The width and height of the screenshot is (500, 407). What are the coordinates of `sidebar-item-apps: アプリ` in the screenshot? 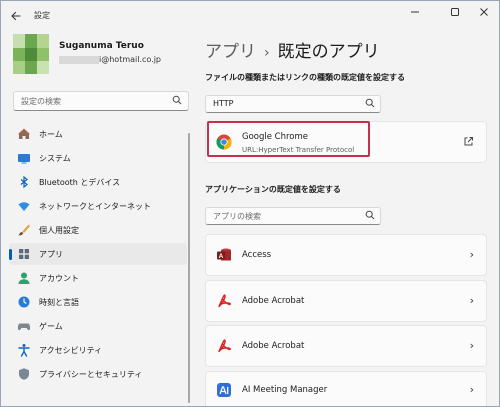 It's located at (98, 254).